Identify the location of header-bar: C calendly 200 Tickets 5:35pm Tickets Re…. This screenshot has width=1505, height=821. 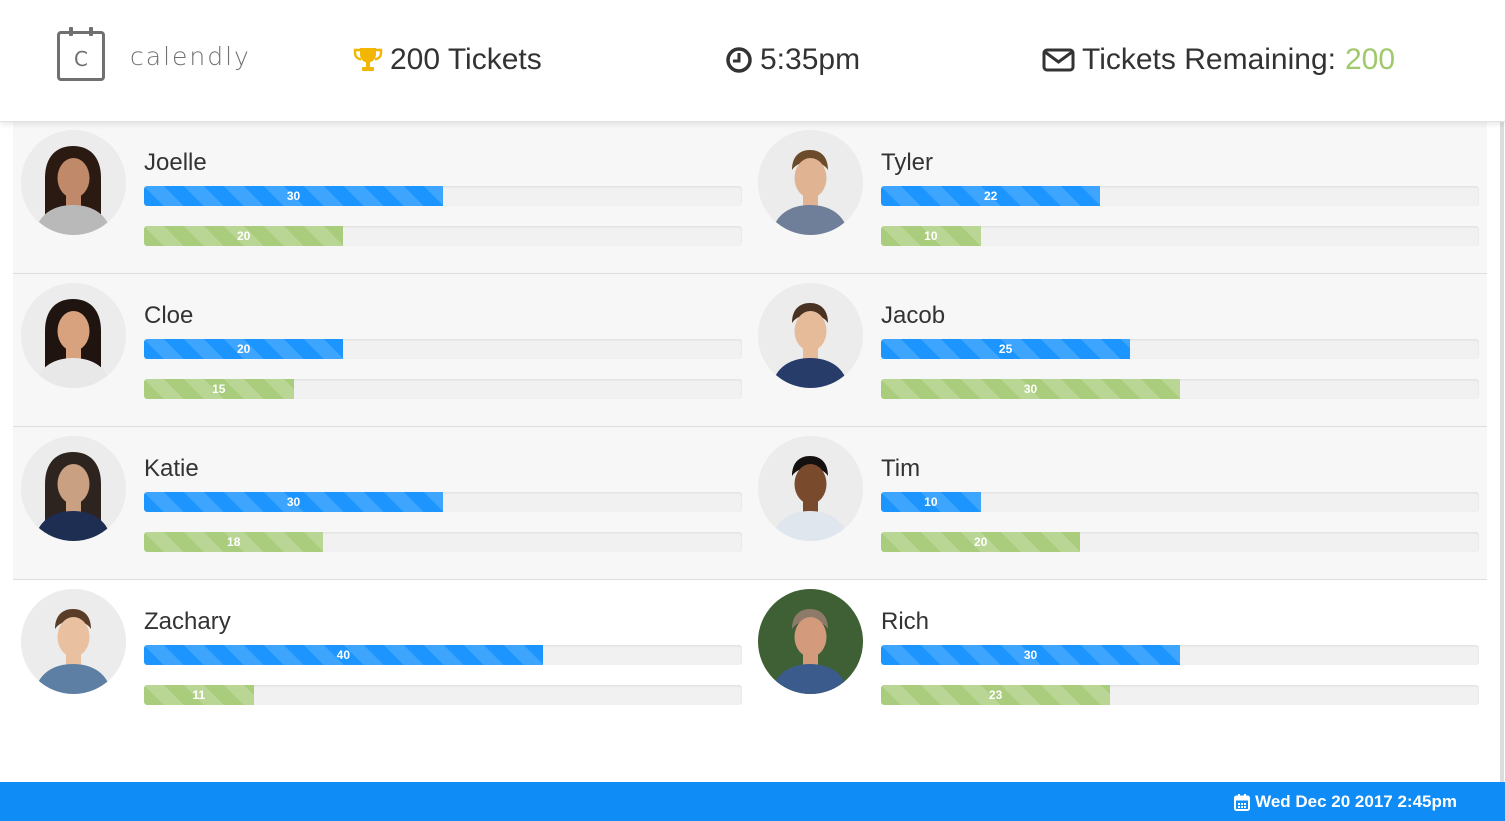
(752, 61).